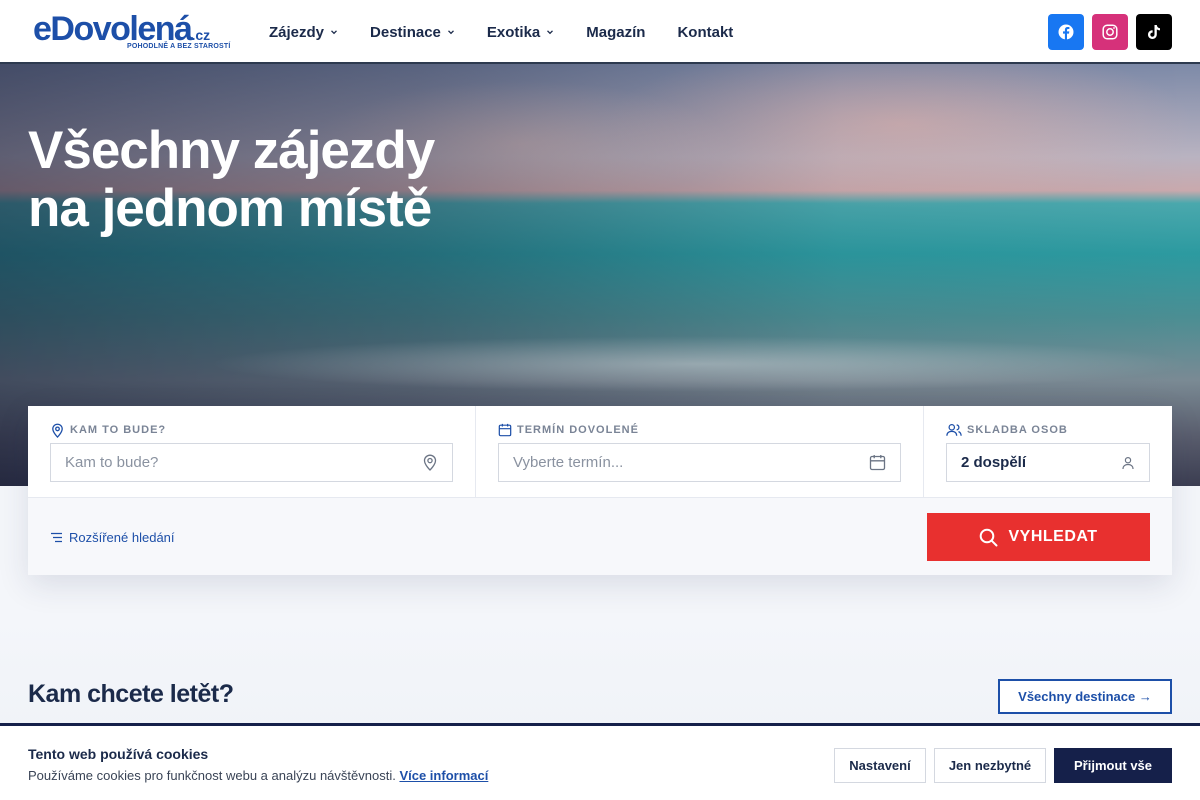 The image size is (1200, 800). I want to click on cookie-title: Tento web používá cookies, so click(118, 754).